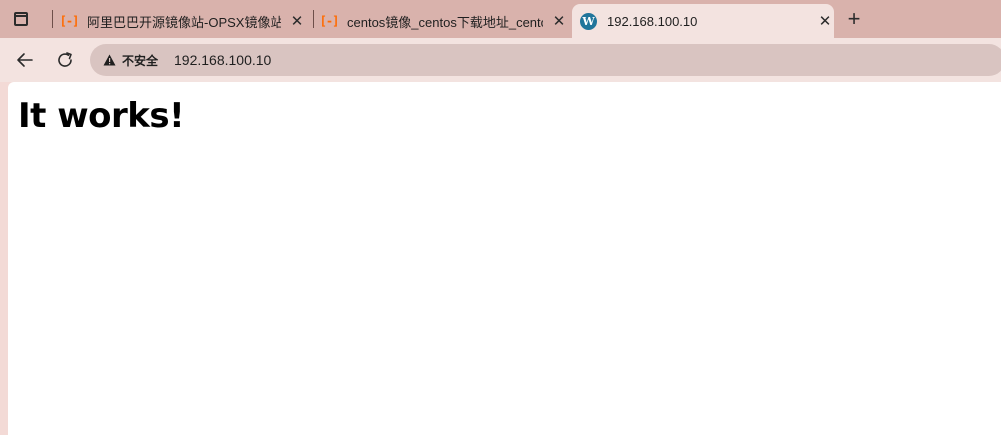 The image size is (1001, 435). I want to click on new-tab-button: +, so click(854, 18).